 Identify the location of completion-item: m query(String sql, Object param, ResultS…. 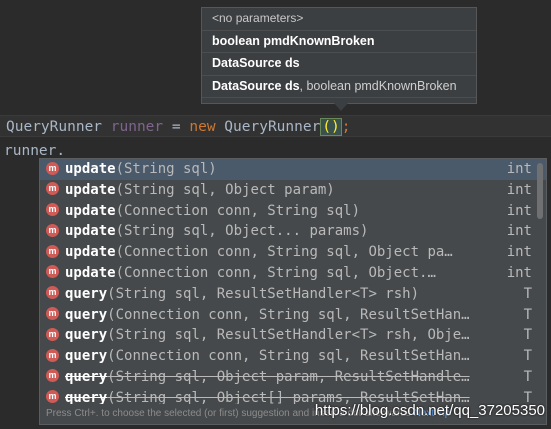
(293, 377).